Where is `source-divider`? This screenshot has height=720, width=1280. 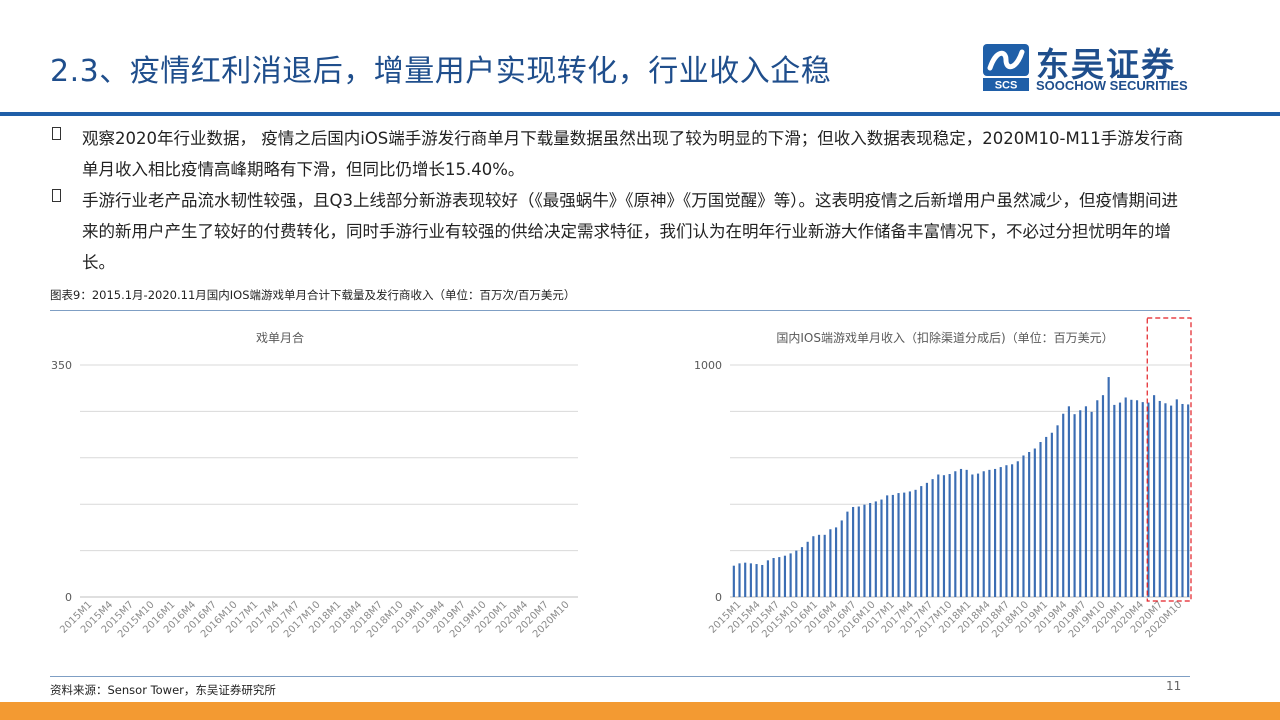
source-divider is located at coordinates (620, 676).